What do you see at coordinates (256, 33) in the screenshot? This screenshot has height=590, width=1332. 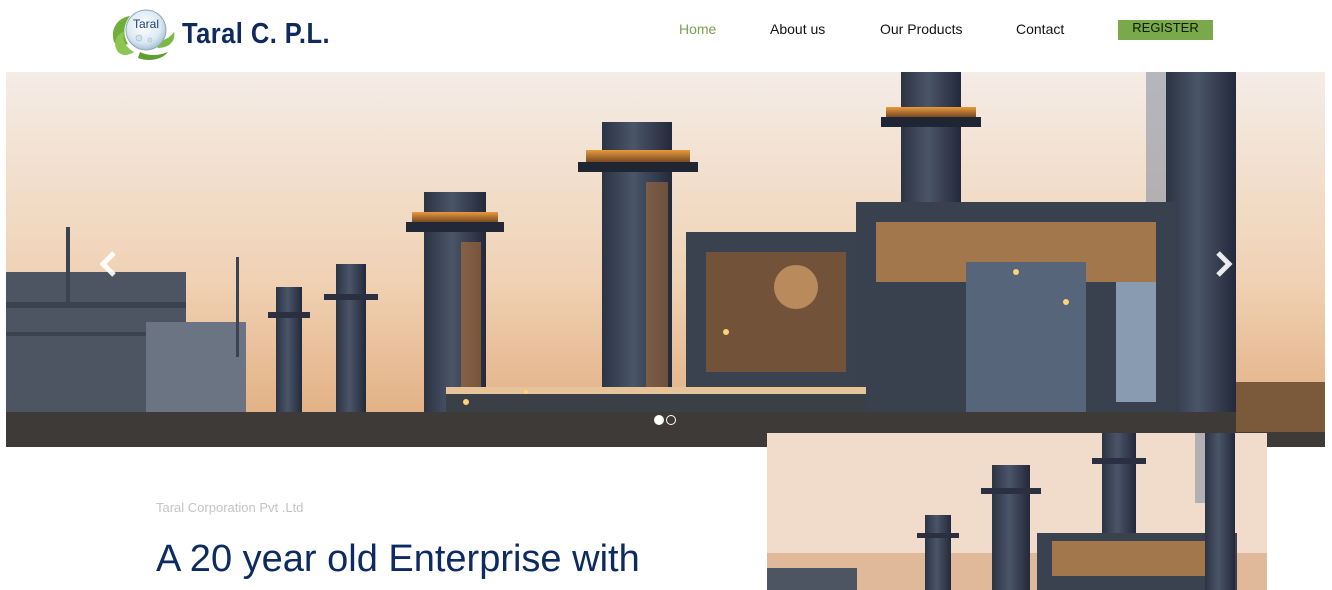 I see `brand-name: Taral C. P.L.` at bounding box center [256, 33].